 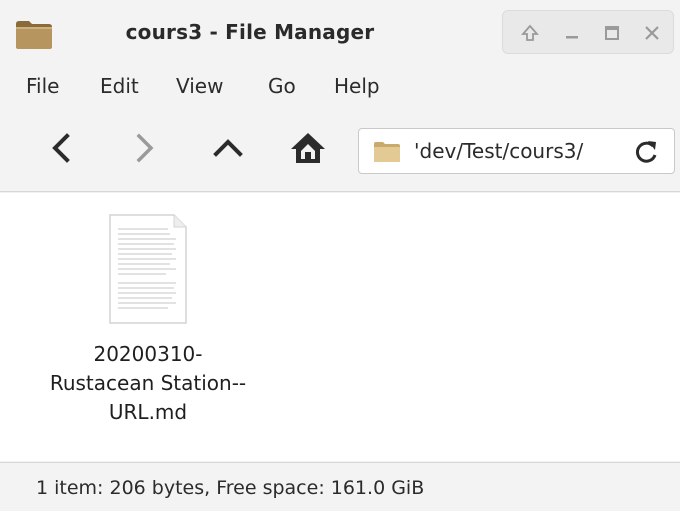 What do you see at coordinates (199, 86) in the screenshot?
I see `menu-view: View` at bounding box center [199, 86].